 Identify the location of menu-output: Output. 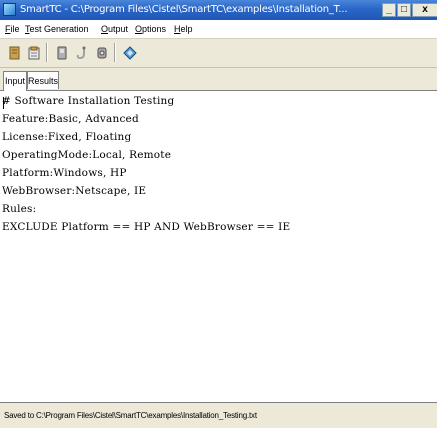
(114, 29).